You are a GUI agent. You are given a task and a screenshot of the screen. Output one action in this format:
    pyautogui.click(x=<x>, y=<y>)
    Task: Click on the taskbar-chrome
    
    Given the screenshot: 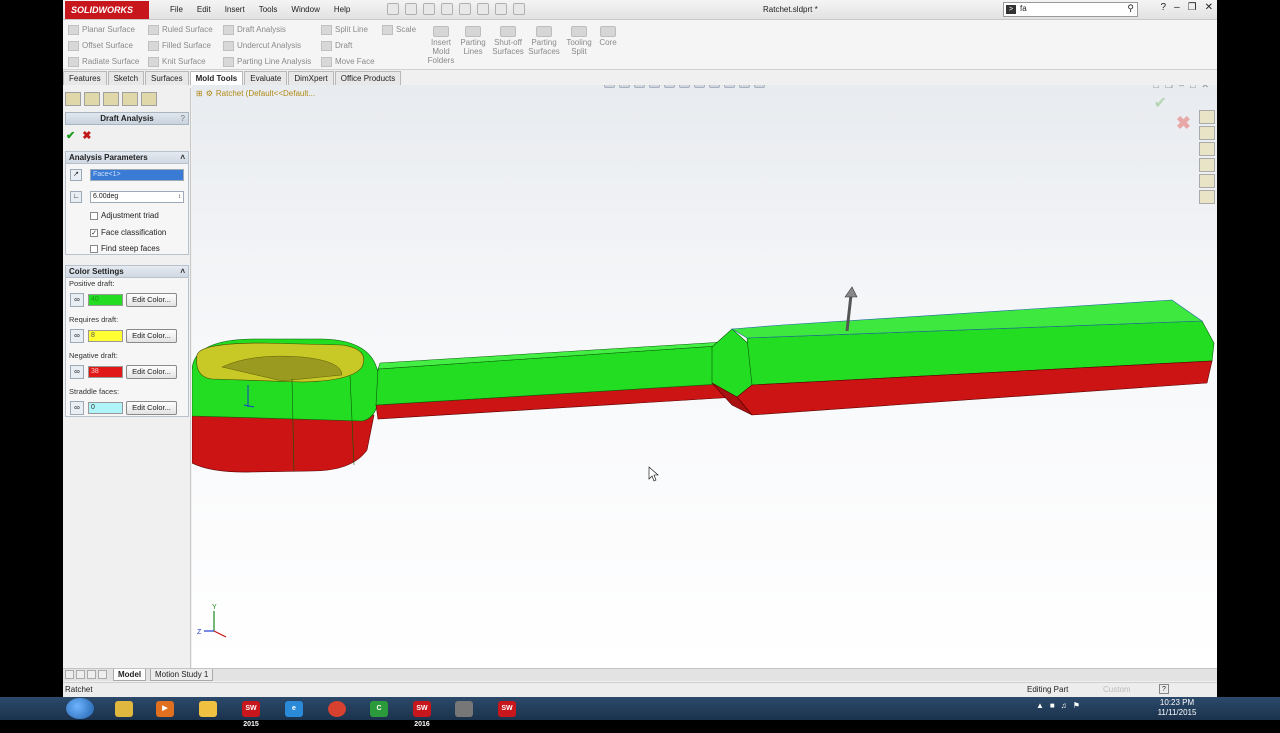 What is the action you would take?
    pyautogui.click(x=337, y=708)
    